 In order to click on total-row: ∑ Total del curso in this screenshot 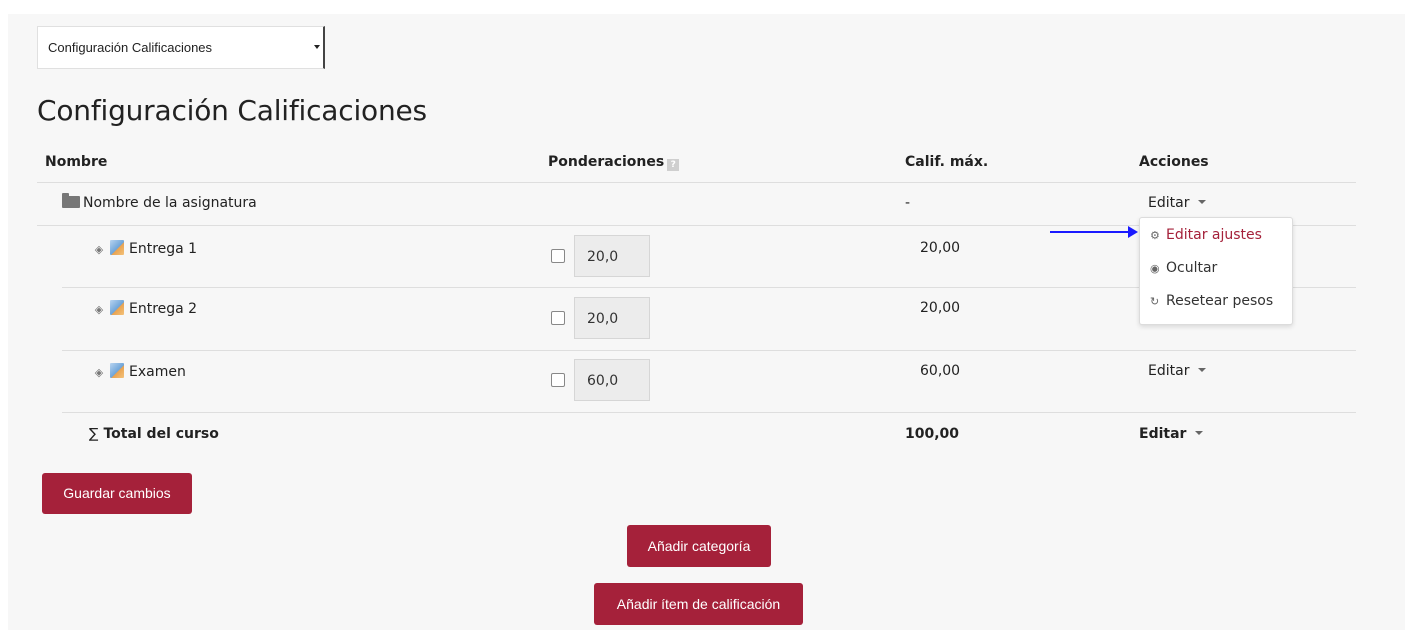, I will do `click(154, 434)`.